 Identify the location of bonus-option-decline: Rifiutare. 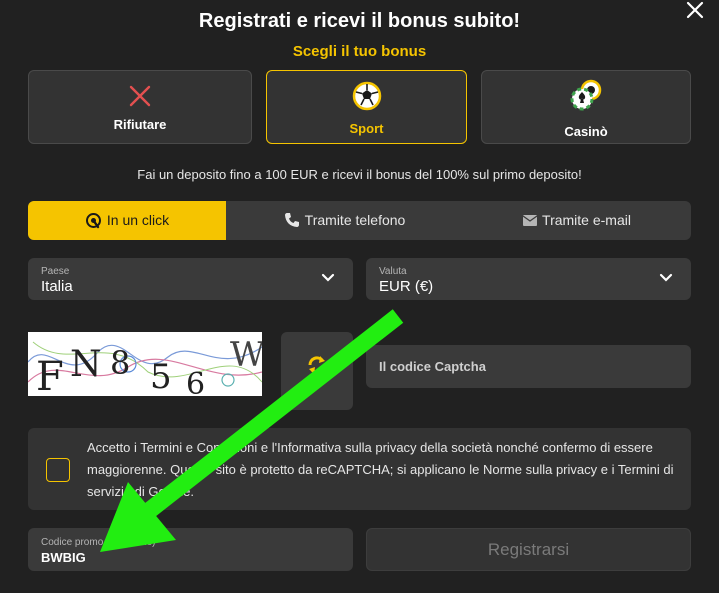
(140, 107).